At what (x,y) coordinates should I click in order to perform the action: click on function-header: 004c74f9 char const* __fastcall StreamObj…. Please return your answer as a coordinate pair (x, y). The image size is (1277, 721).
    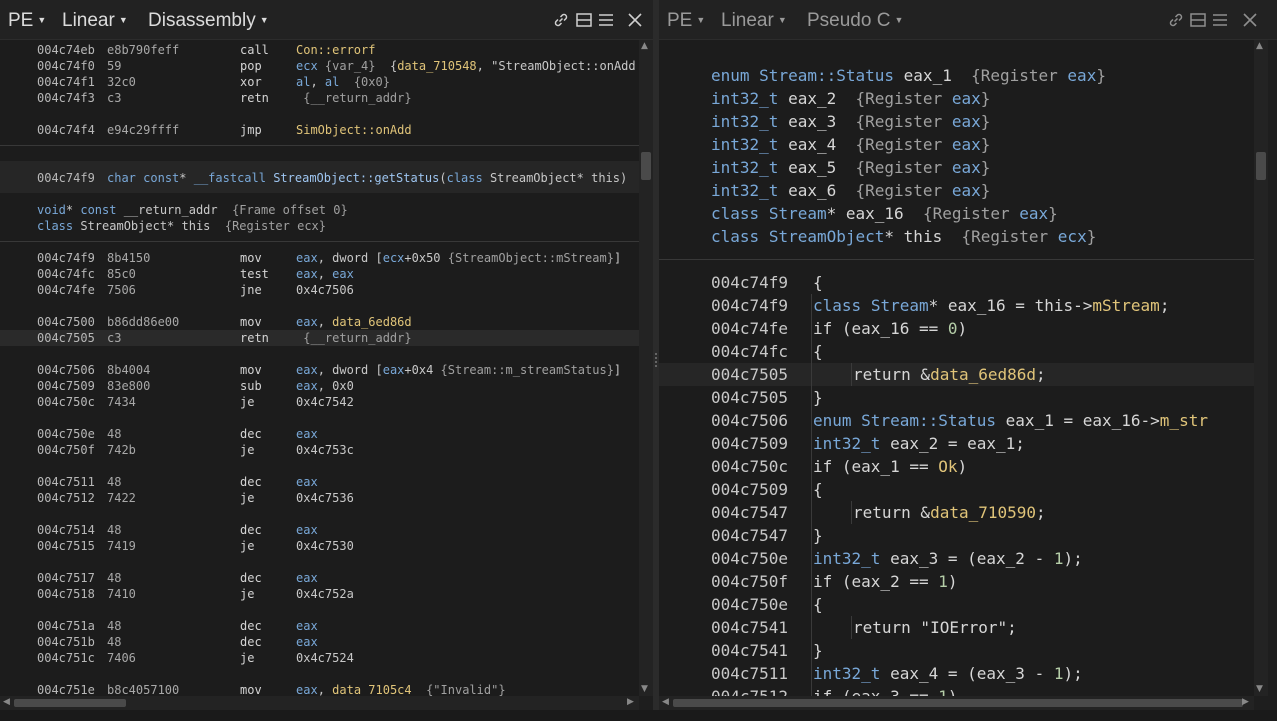
    Looking at the image, I should click on (319, 178).